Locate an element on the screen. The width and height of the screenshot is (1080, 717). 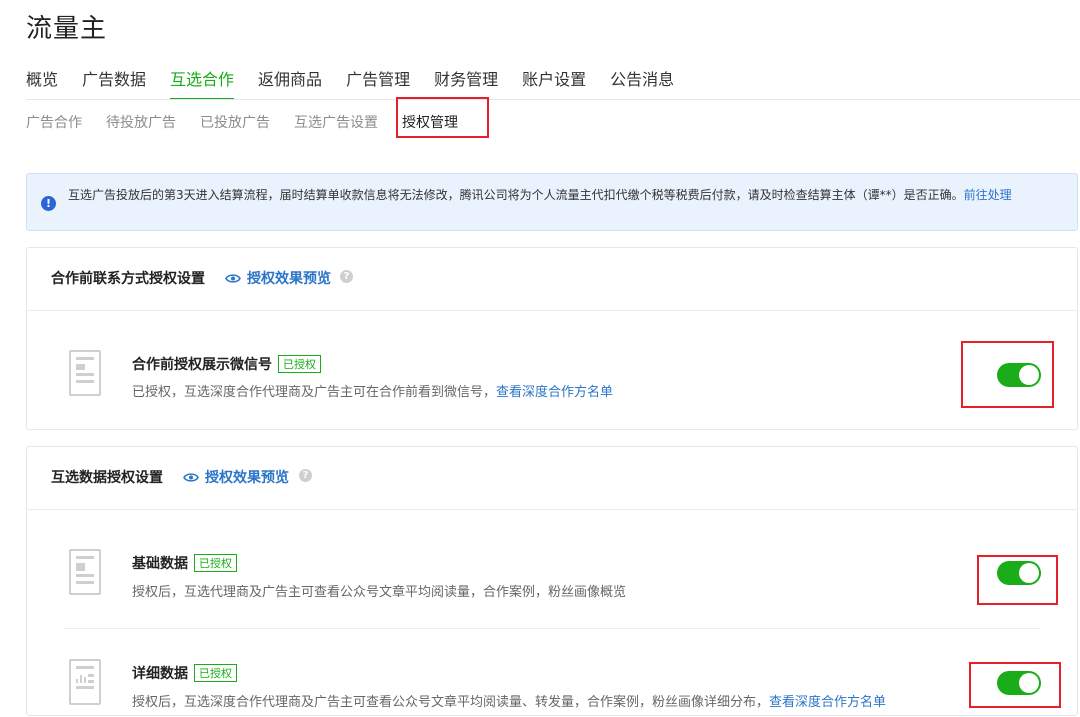
contact-auth-card-header: 合作前联系方式授权设置 授权效果预览 ? is located at coordinates (552, 279).